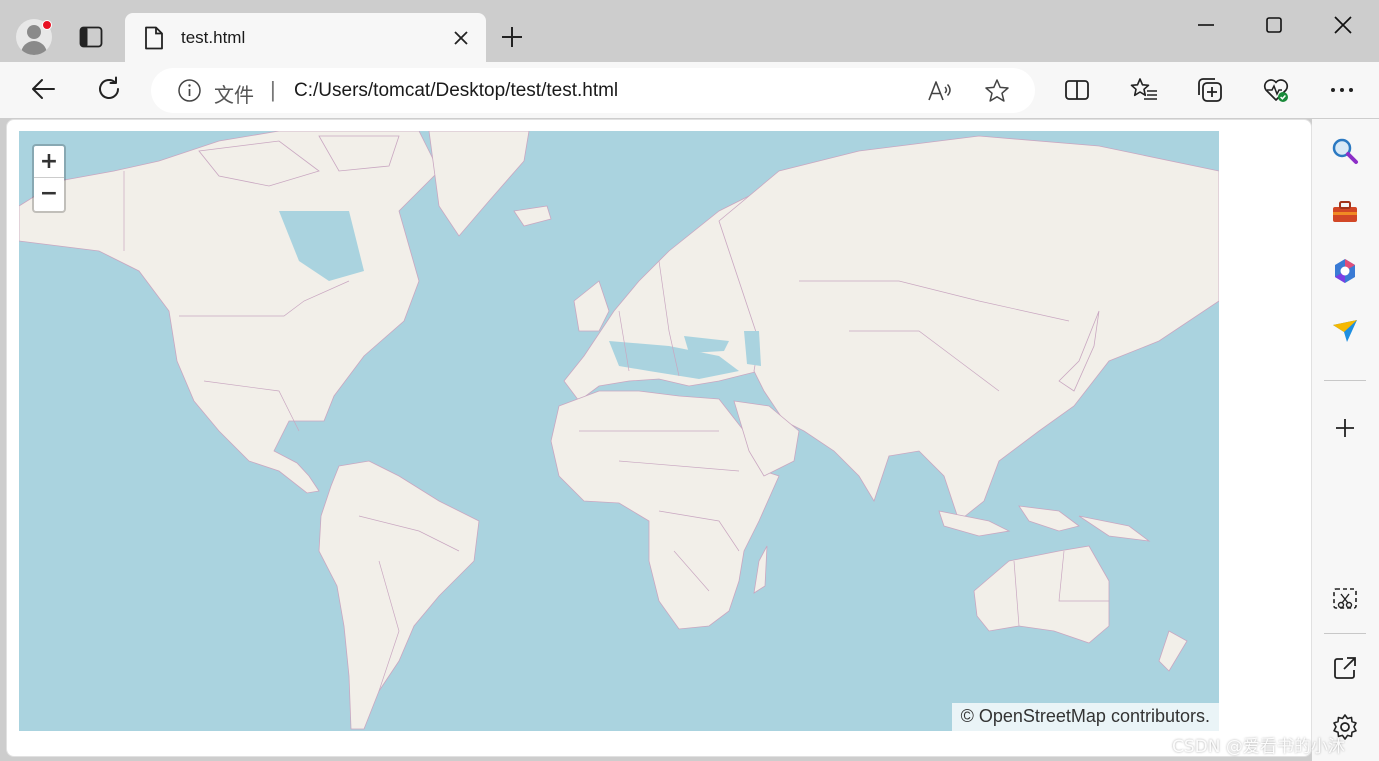  I want to click on minimize-icon, so click(1206, 25).